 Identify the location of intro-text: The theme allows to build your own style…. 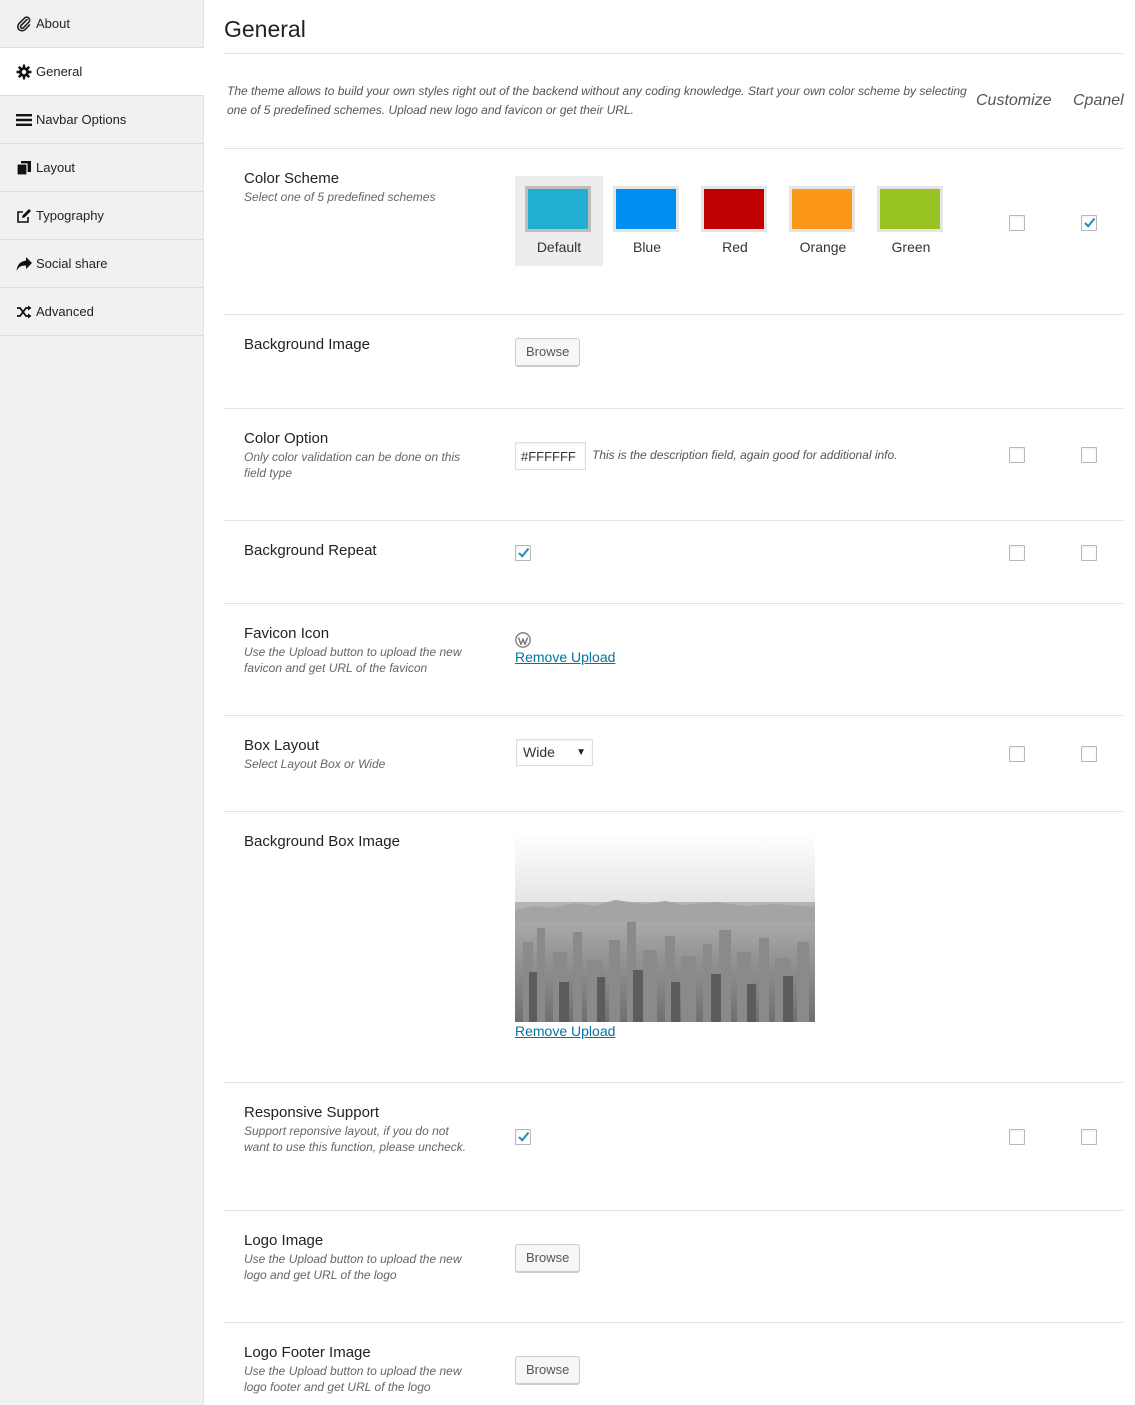
(597, 100).